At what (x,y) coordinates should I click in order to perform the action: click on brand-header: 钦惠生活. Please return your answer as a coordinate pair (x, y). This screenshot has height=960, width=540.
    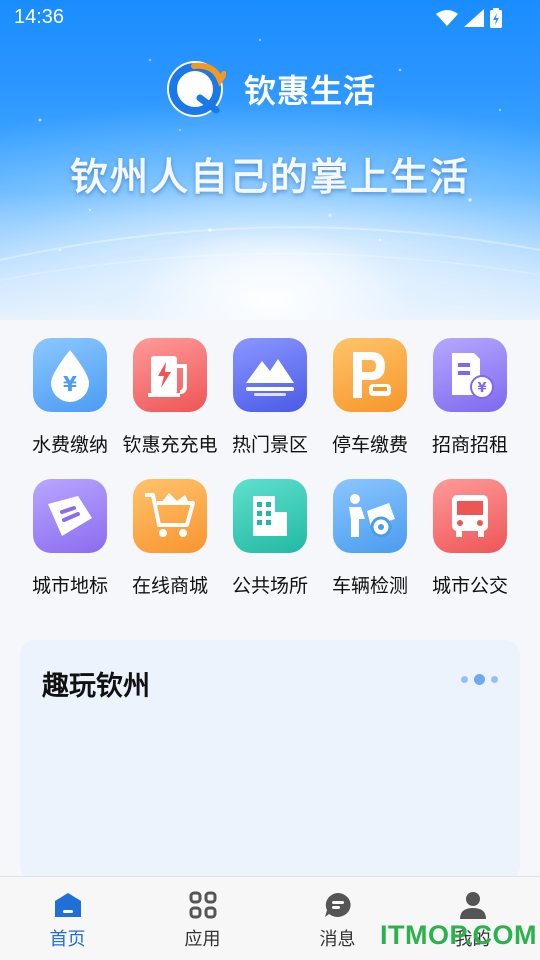
    Looking at the image, I should click on (270, 89).